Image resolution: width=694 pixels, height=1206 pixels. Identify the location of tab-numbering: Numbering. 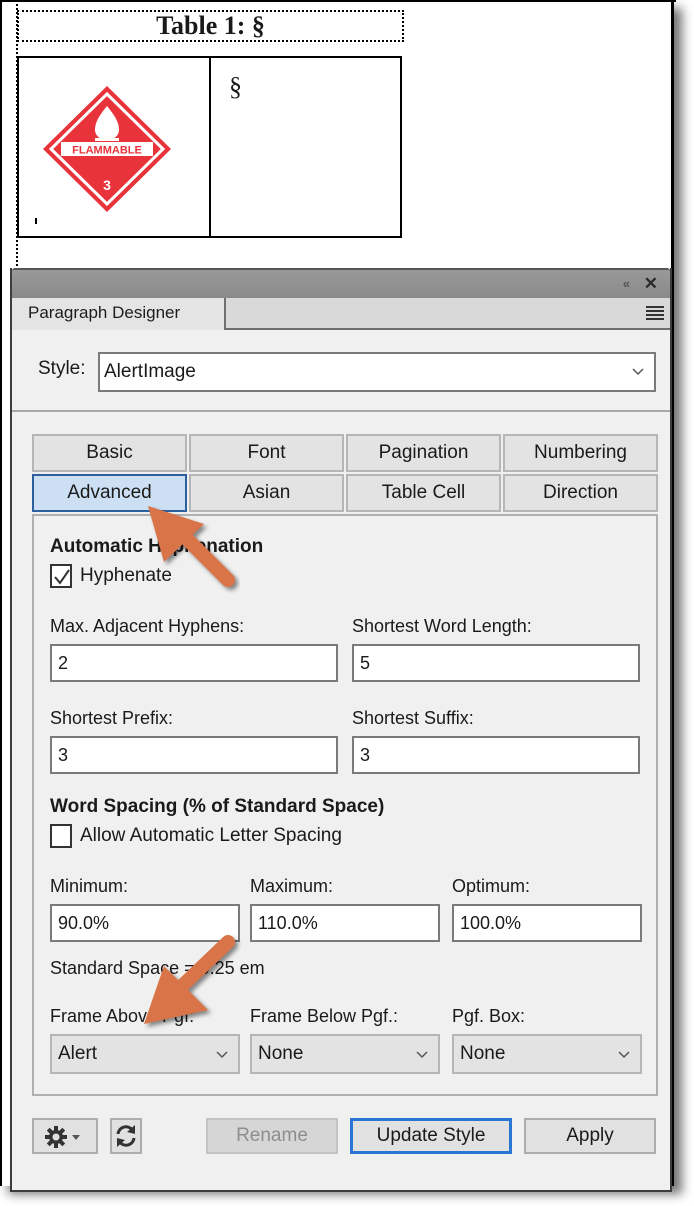
(580, 453).